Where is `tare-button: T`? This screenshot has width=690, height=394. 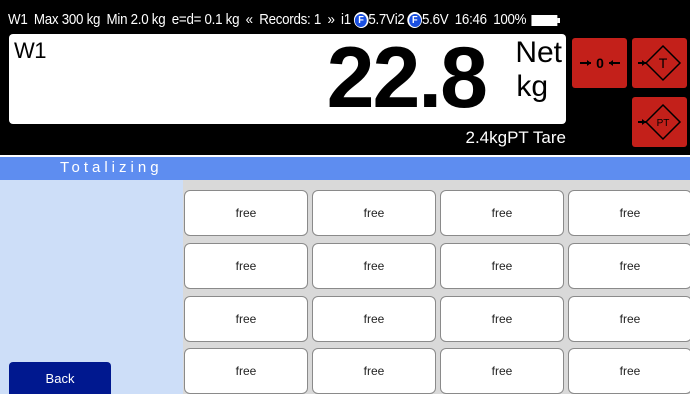 tare-button: T is located at coordinates (659, 63).